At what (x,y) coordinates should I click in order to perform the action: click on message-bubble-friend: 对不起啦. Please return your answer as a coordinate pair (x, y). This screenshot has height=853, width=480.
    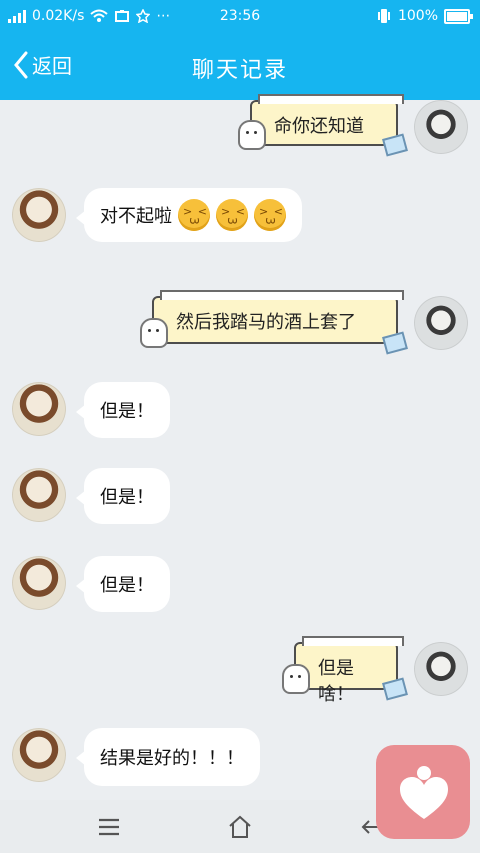
    Looking at the image, I should click on (189, 215).